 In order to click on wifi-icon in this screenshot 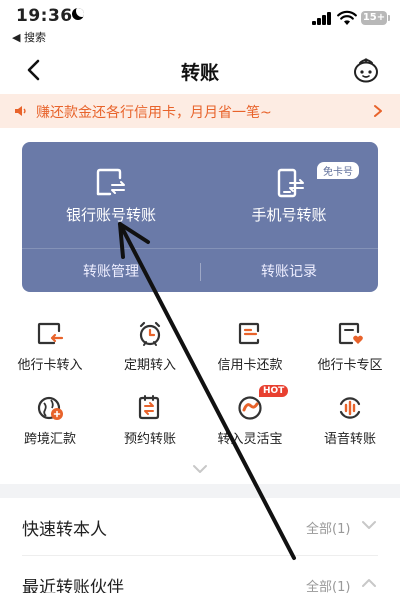, I will do `click(347, 17)`.